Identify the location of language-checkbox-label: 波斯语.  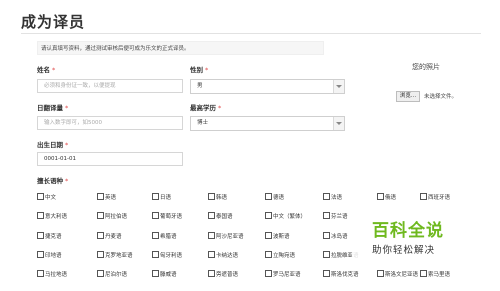
(281, 237).